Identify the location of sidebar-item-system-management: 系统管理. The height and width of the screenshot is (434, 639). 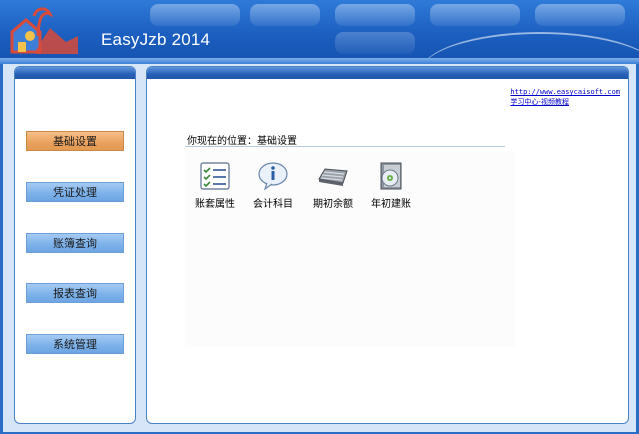
(75, 344).